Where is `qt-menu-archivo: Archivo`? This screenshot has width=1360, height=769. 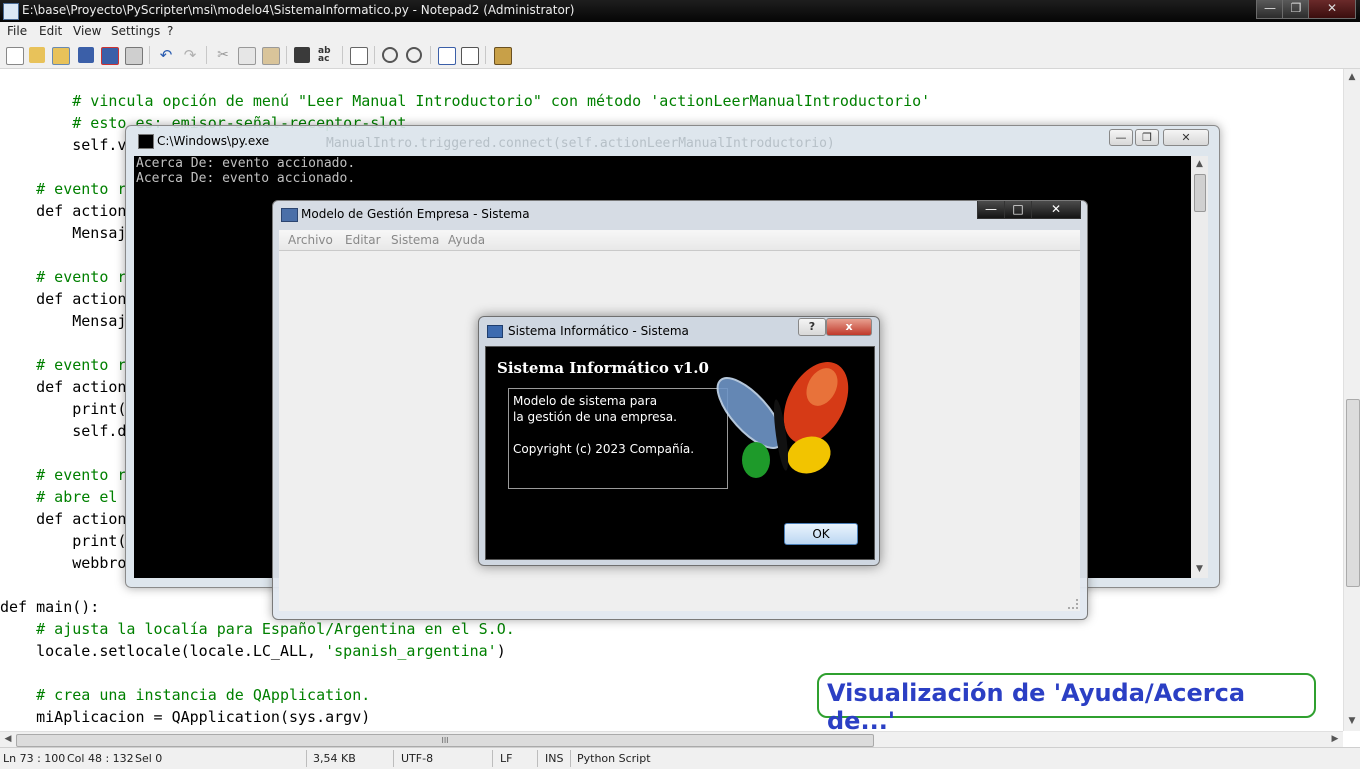
qt-menu-archivo: Archivo is located at coordinates (310, 240).